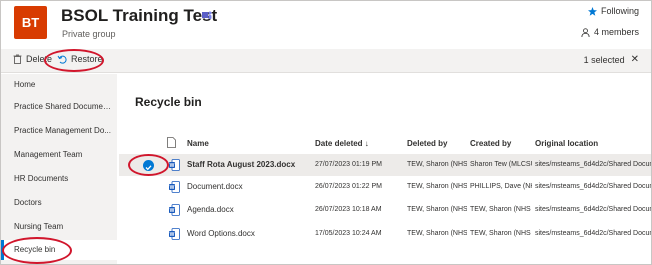 The width and height of the screenshot is (652, 265). I want to click on site-logo: BT, so click(30, 22).